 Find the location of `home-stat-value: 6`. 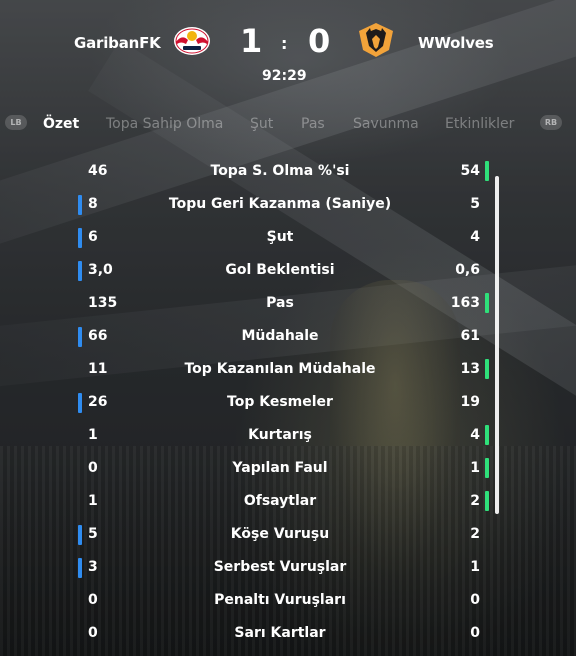

home-stat-value: 6 is located at coordinates (93, 237).